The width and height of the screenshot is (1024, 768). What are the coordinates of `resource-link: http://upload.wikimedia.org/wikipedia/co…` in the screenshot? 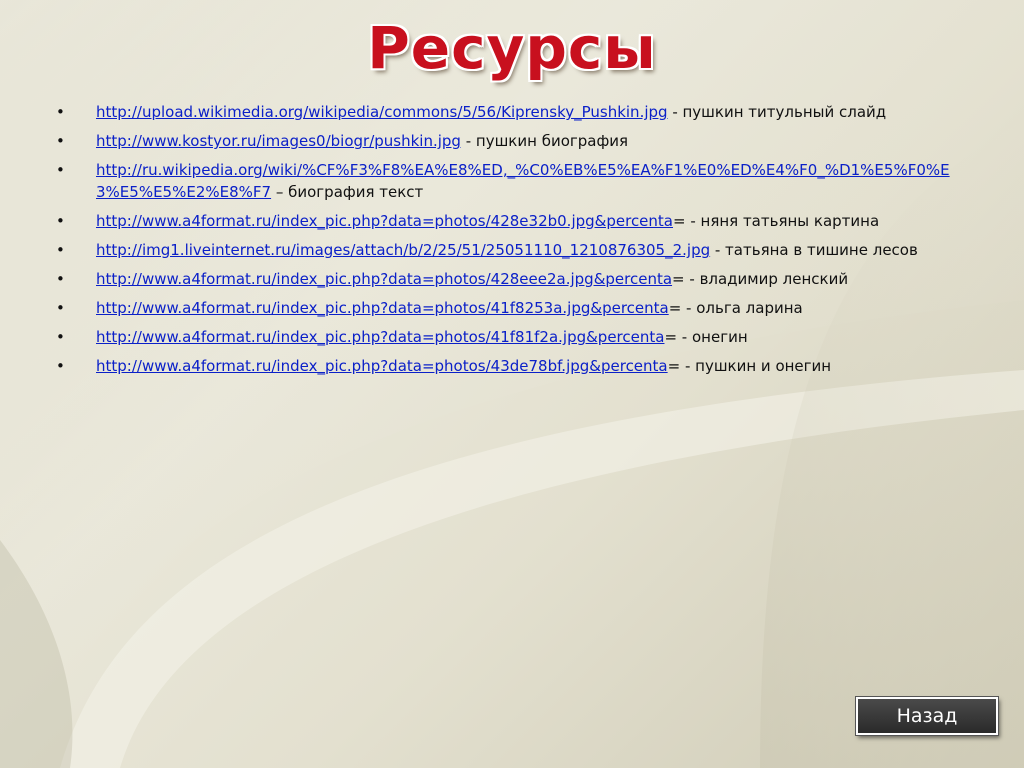 It's located at (382, 112).